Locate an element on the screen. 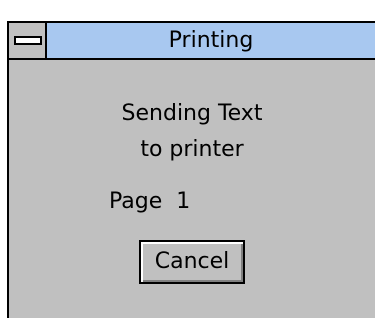  page-number: 1 is located at coordinates (183, 201).